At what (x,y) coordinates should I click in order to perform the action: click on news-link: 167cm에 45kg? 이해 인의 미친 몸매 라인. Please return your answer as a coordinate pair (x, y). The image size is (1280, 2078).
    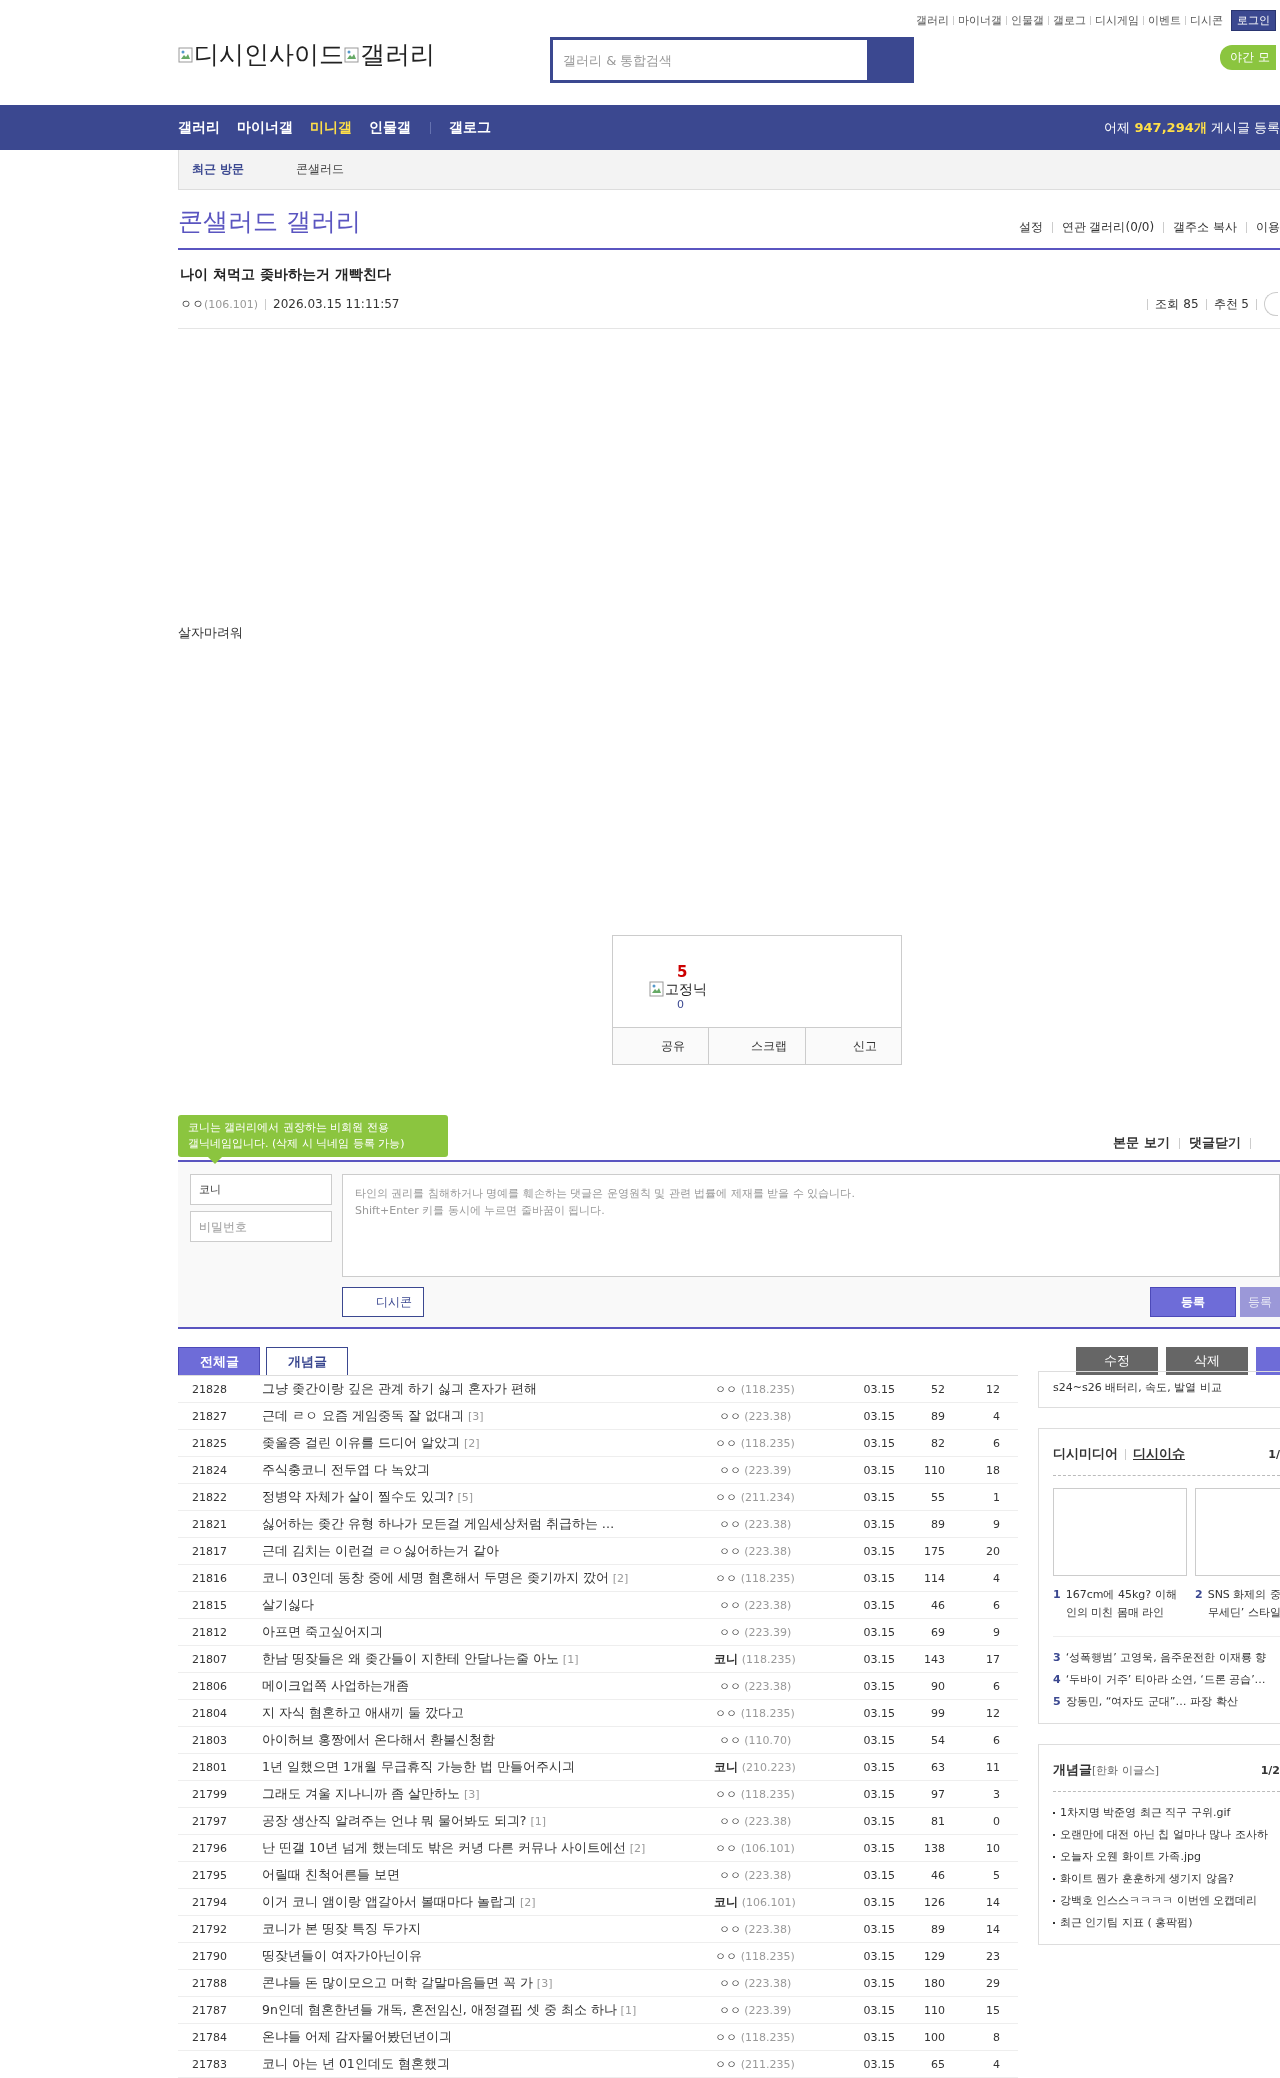
    Looking at the image, I should click on (1121, 1604).